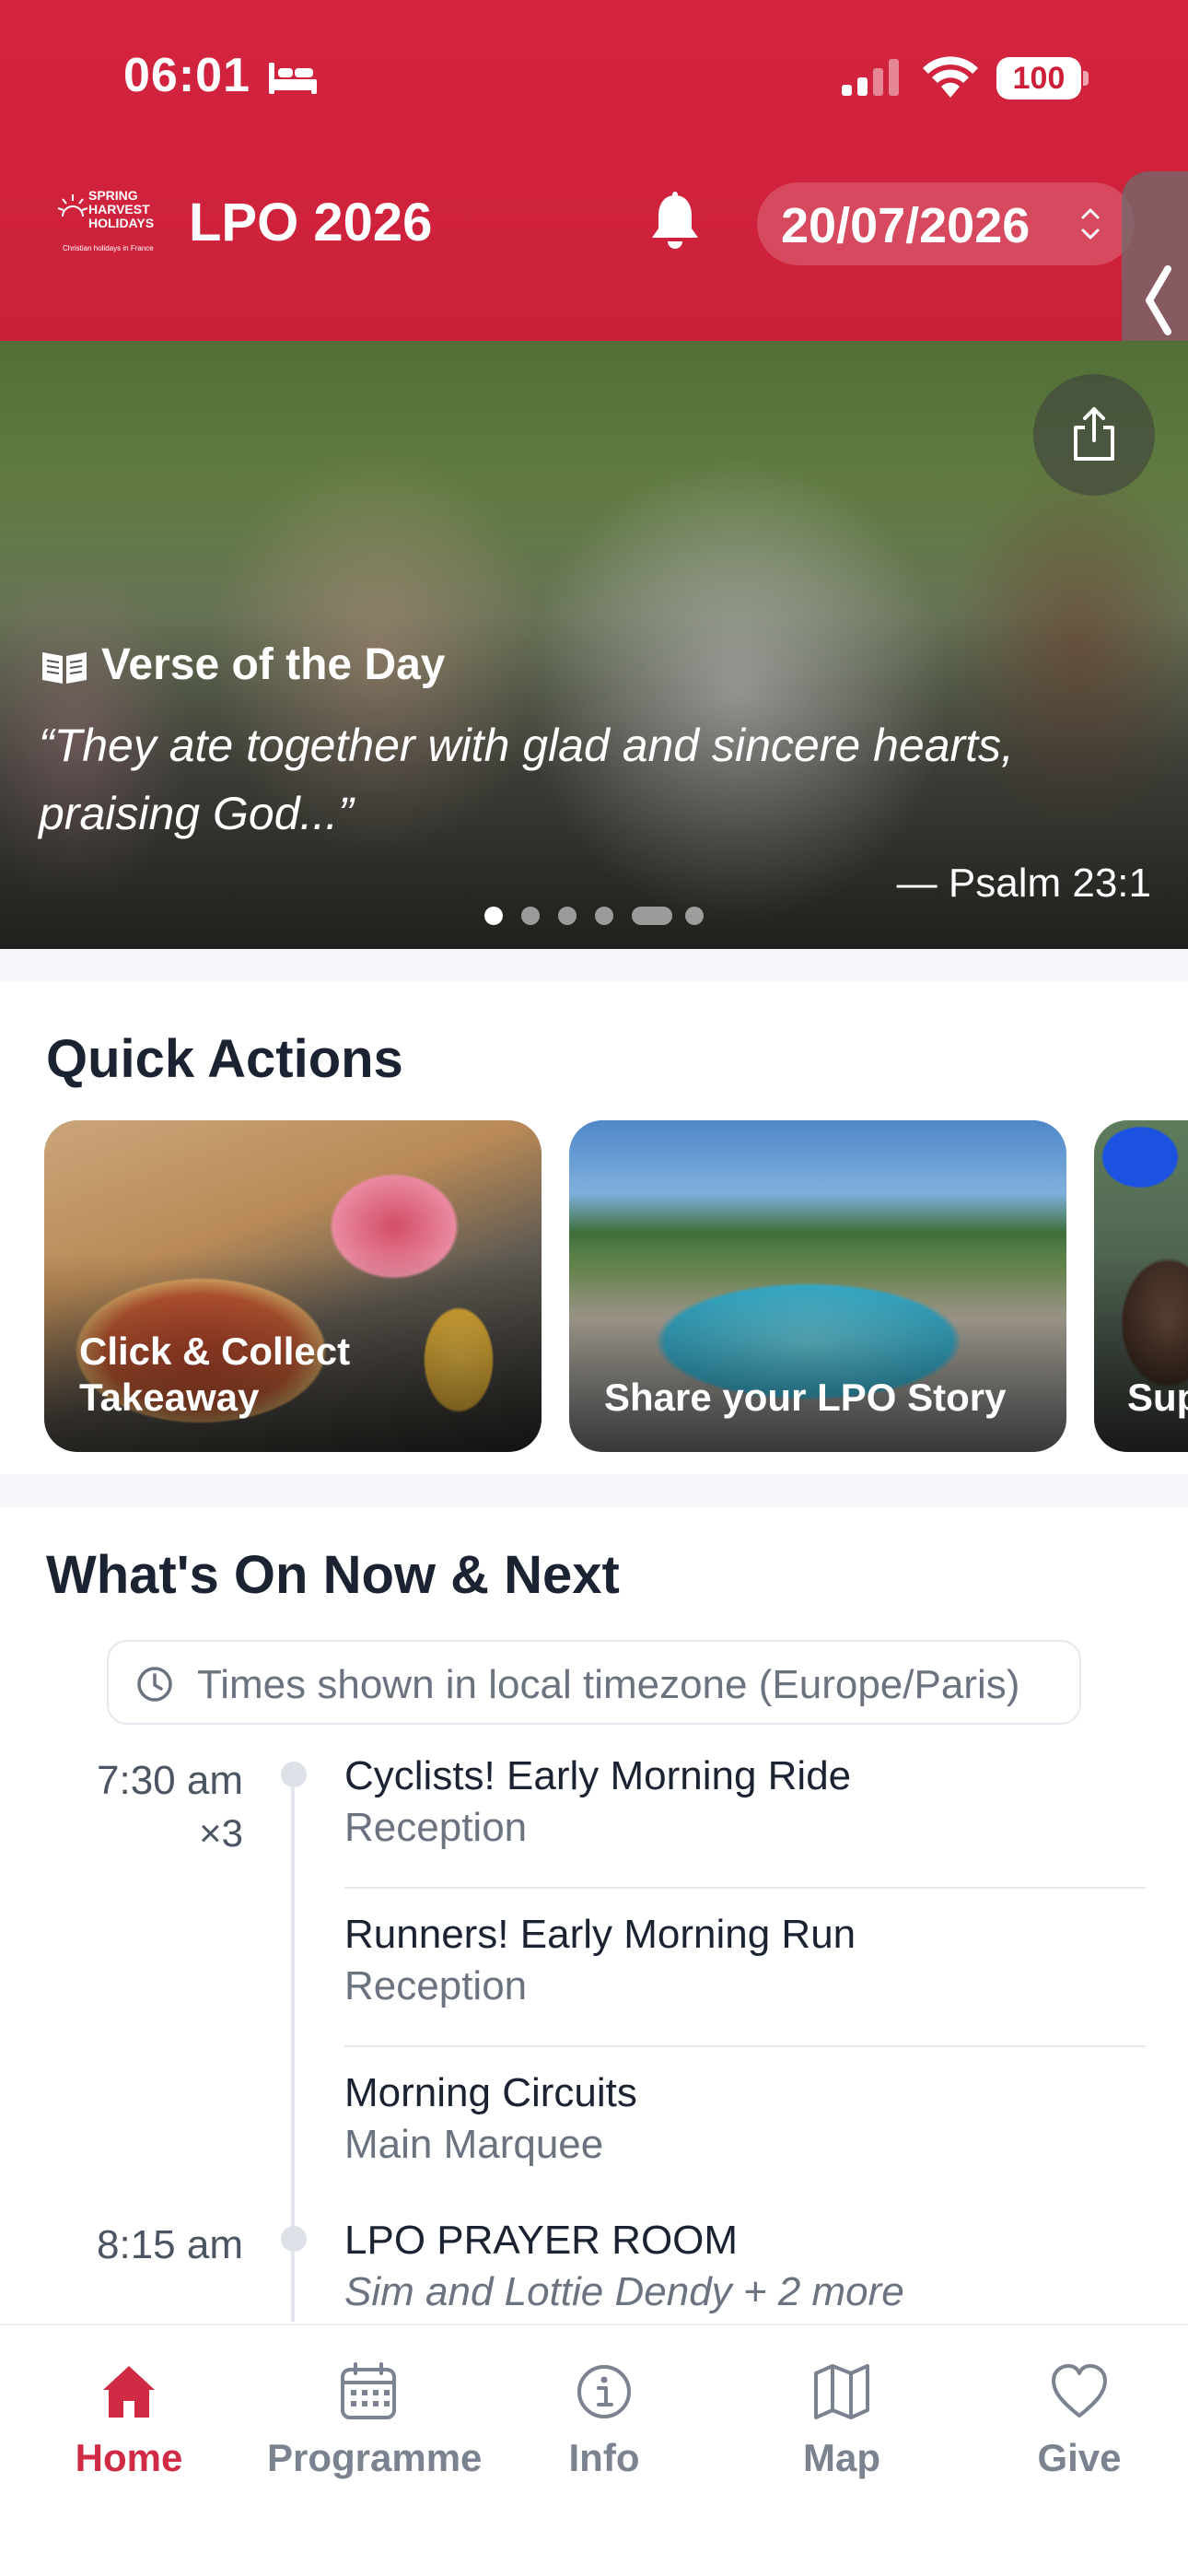 This screenshot has width=1188, height=2576. What do you see at coordinates (745, 2119) in the screenshot?
I see `event-item: Morning Circuits Main Marquee` at bounding box center [745, 2119].